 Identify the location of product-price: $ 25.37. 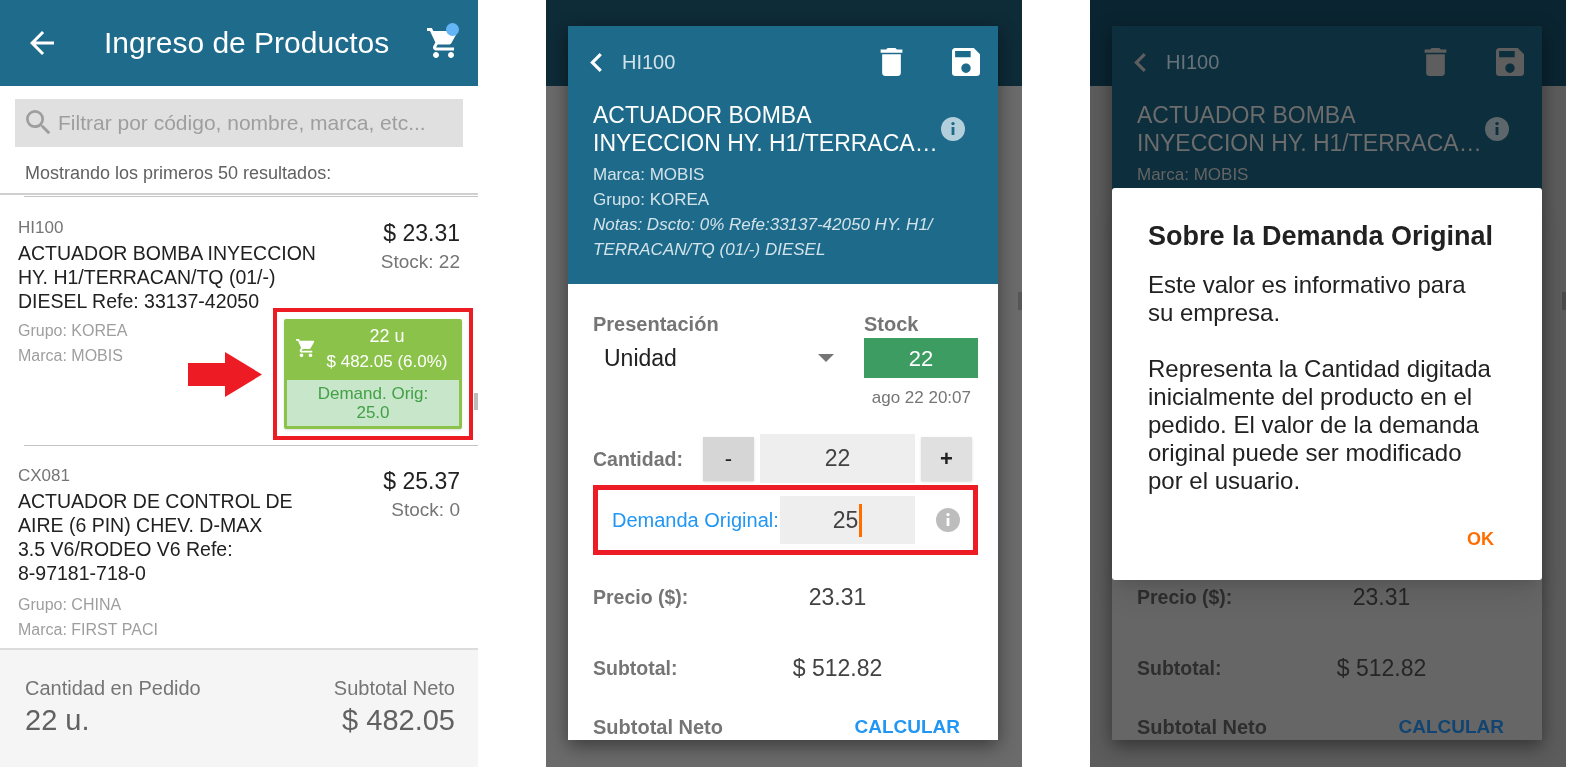
(421, 481).